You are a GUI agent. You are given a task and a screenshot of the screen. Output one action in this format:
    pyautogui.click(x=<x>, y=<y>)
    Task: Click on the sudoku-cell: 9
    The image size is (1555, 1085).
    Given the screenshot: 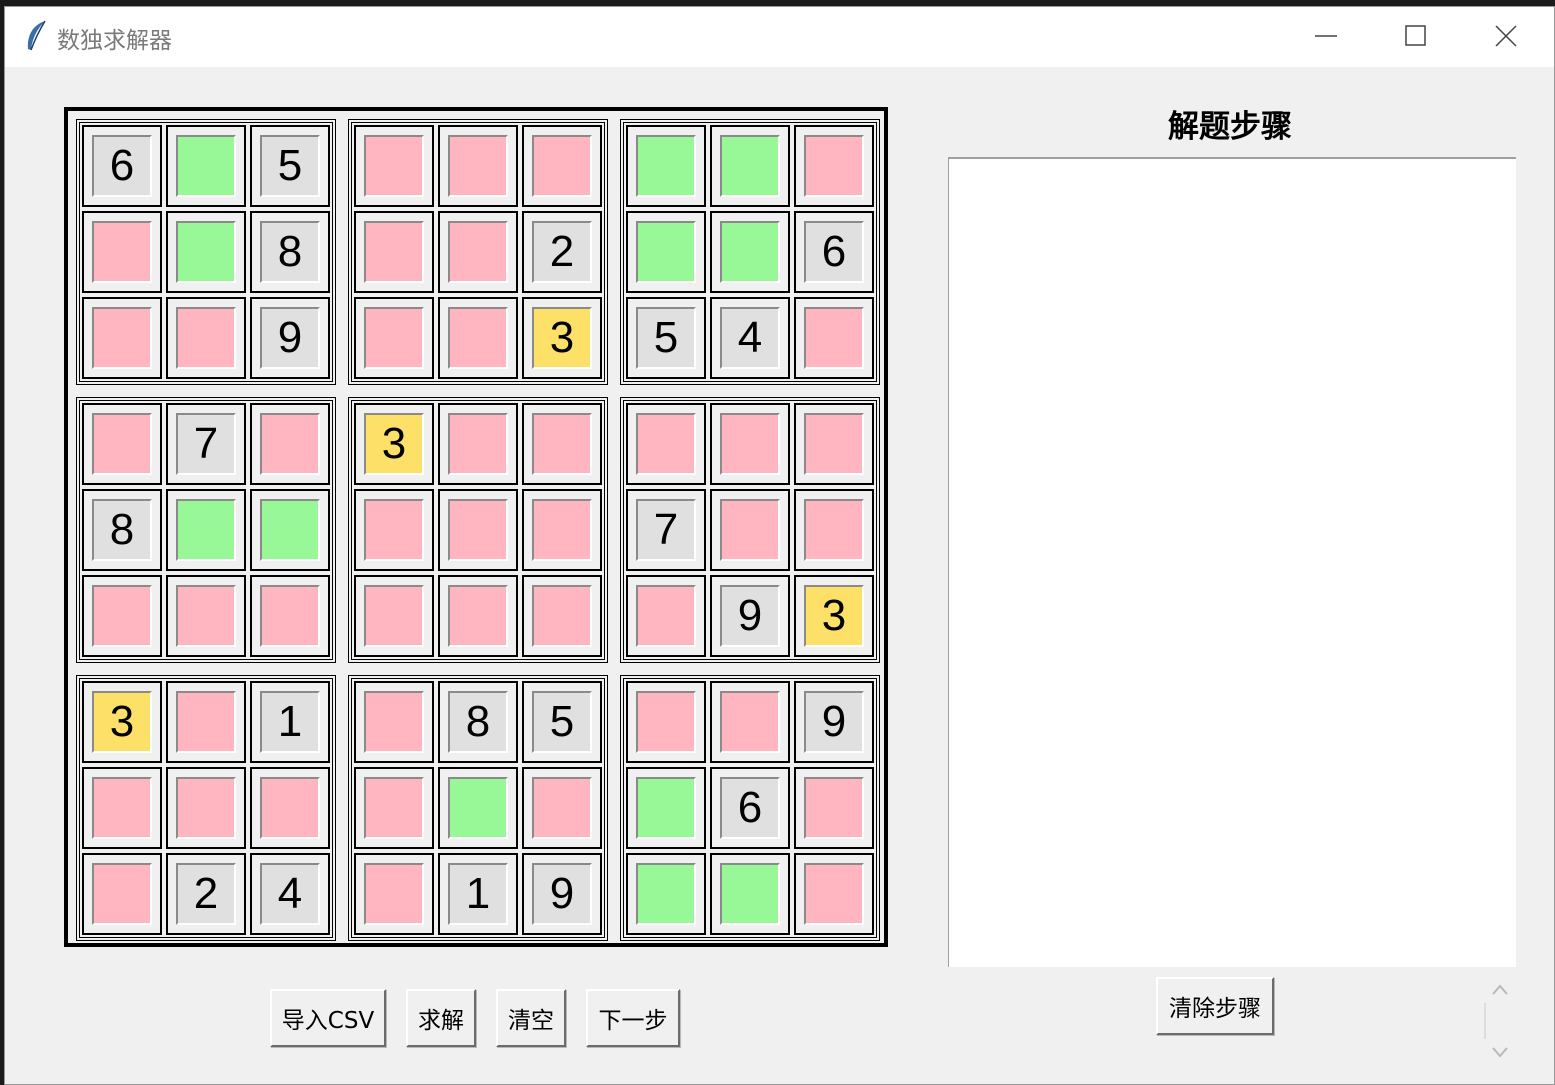 What is the action you would take?
    pyautogui.click(x=834, y=722)
    